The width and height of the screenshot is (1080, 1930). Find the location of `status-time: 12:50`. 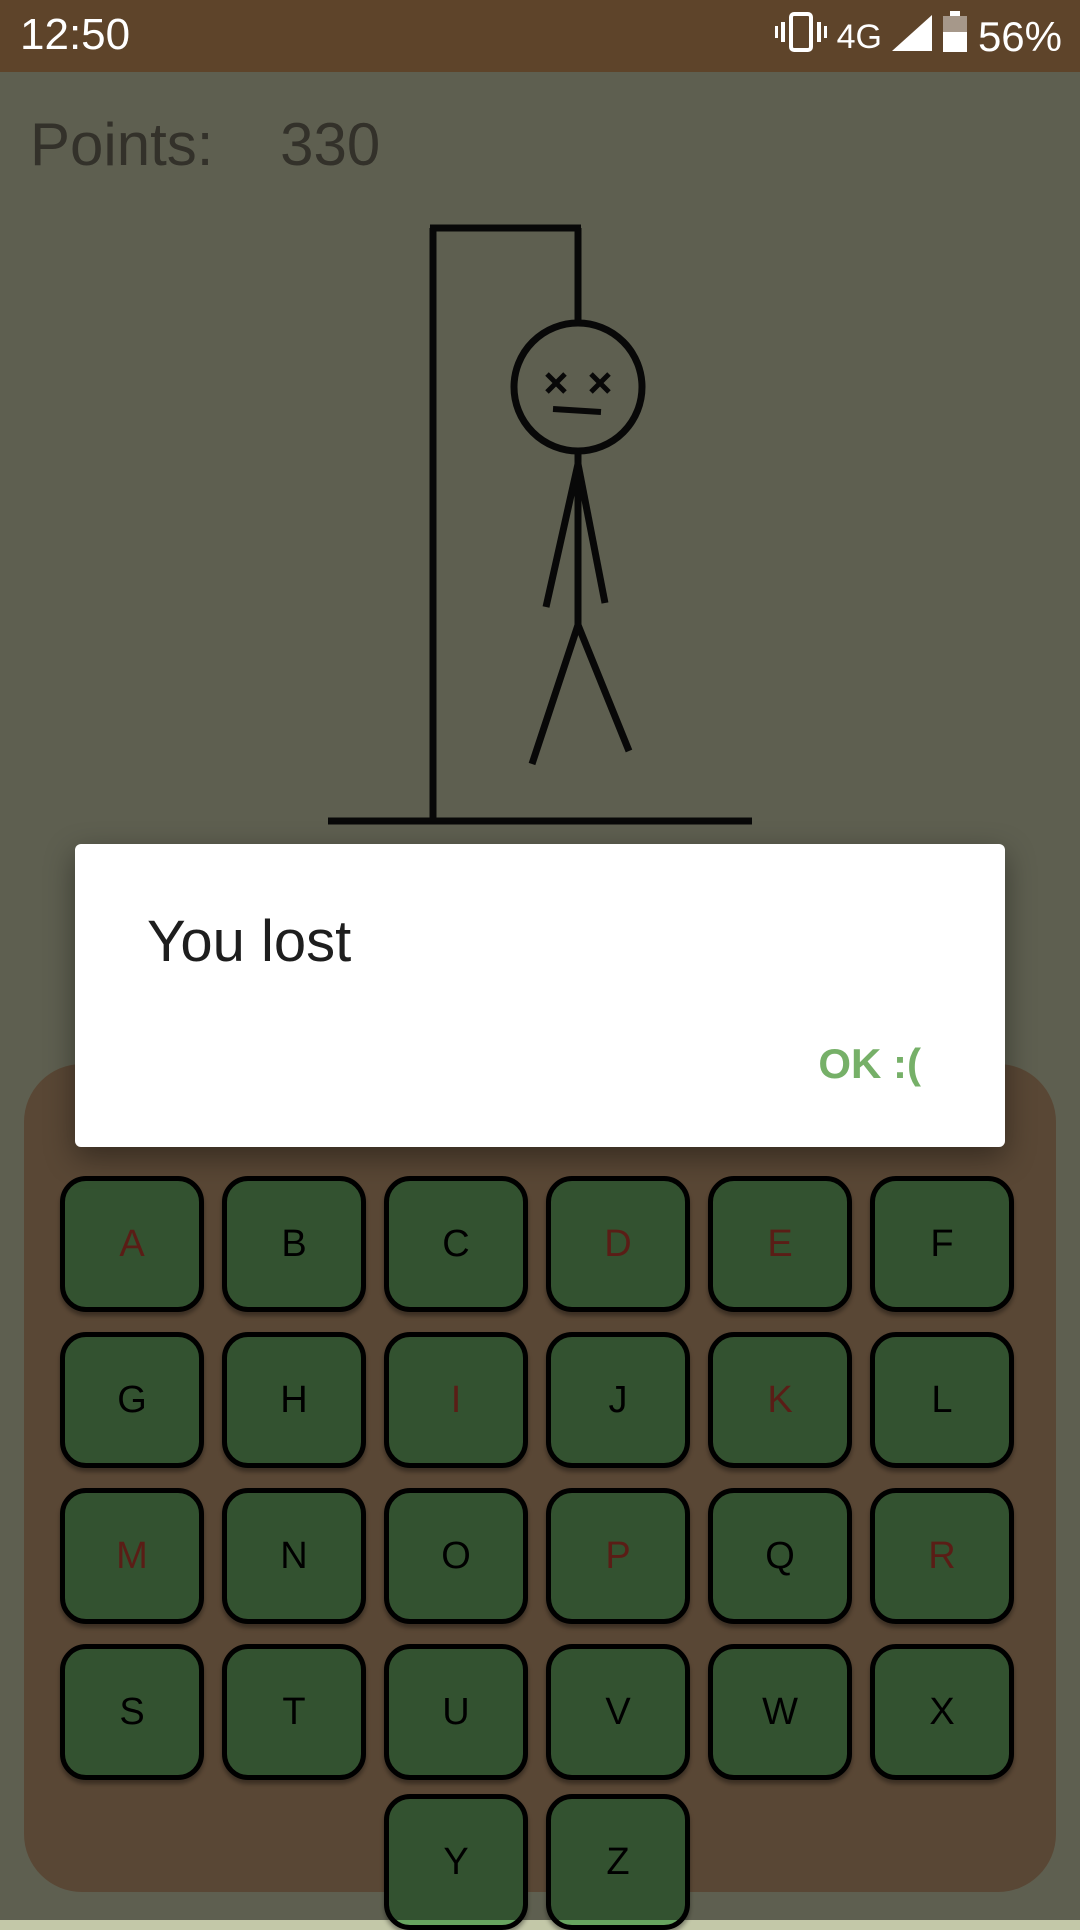

status-time: 12:50 is located at coordinates (75, 34).